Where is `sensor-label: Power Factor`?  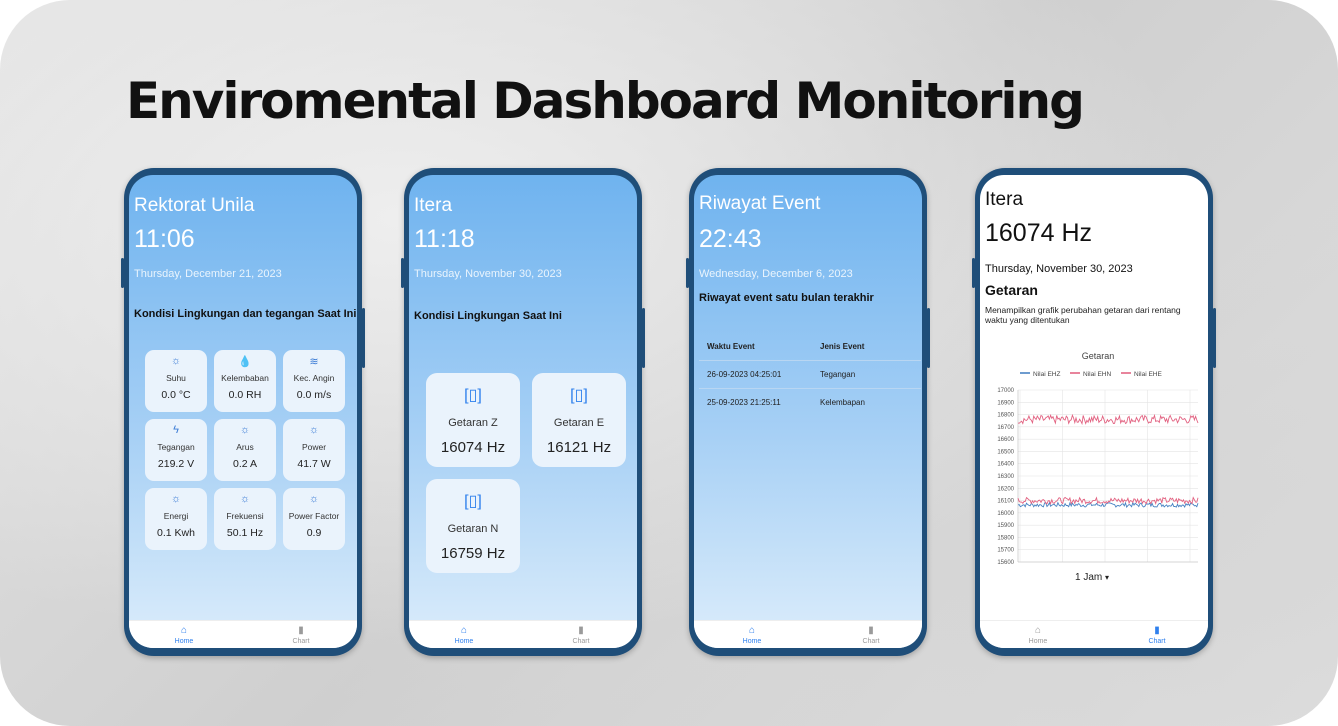
sensor-label: Power Factor is located at coordinates (314, 516).